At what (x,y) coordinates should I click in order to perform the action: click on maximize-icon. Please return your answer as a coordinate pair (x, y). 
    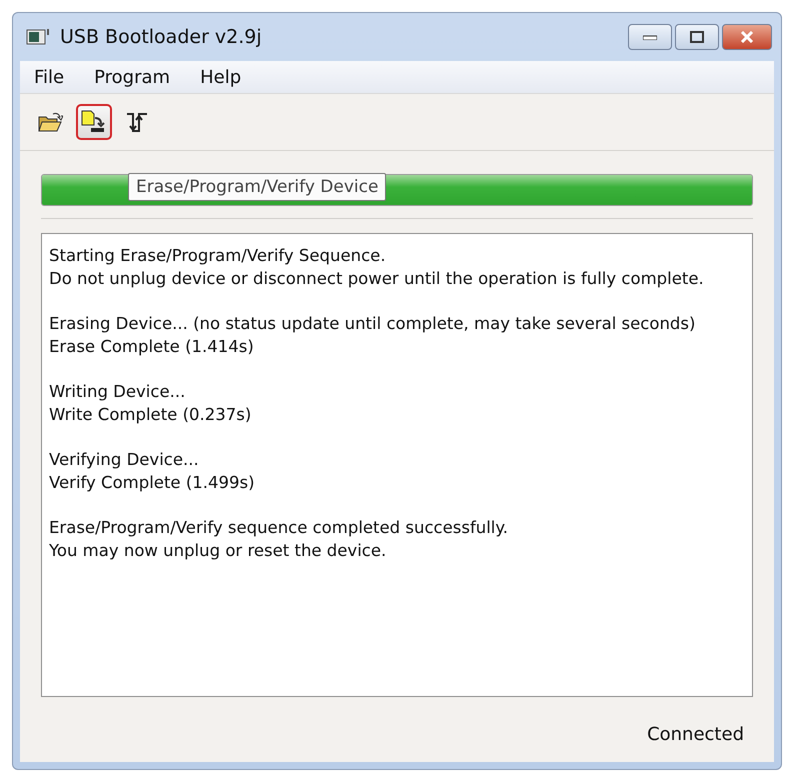
    Looking at the image, I should click on (697, 37).